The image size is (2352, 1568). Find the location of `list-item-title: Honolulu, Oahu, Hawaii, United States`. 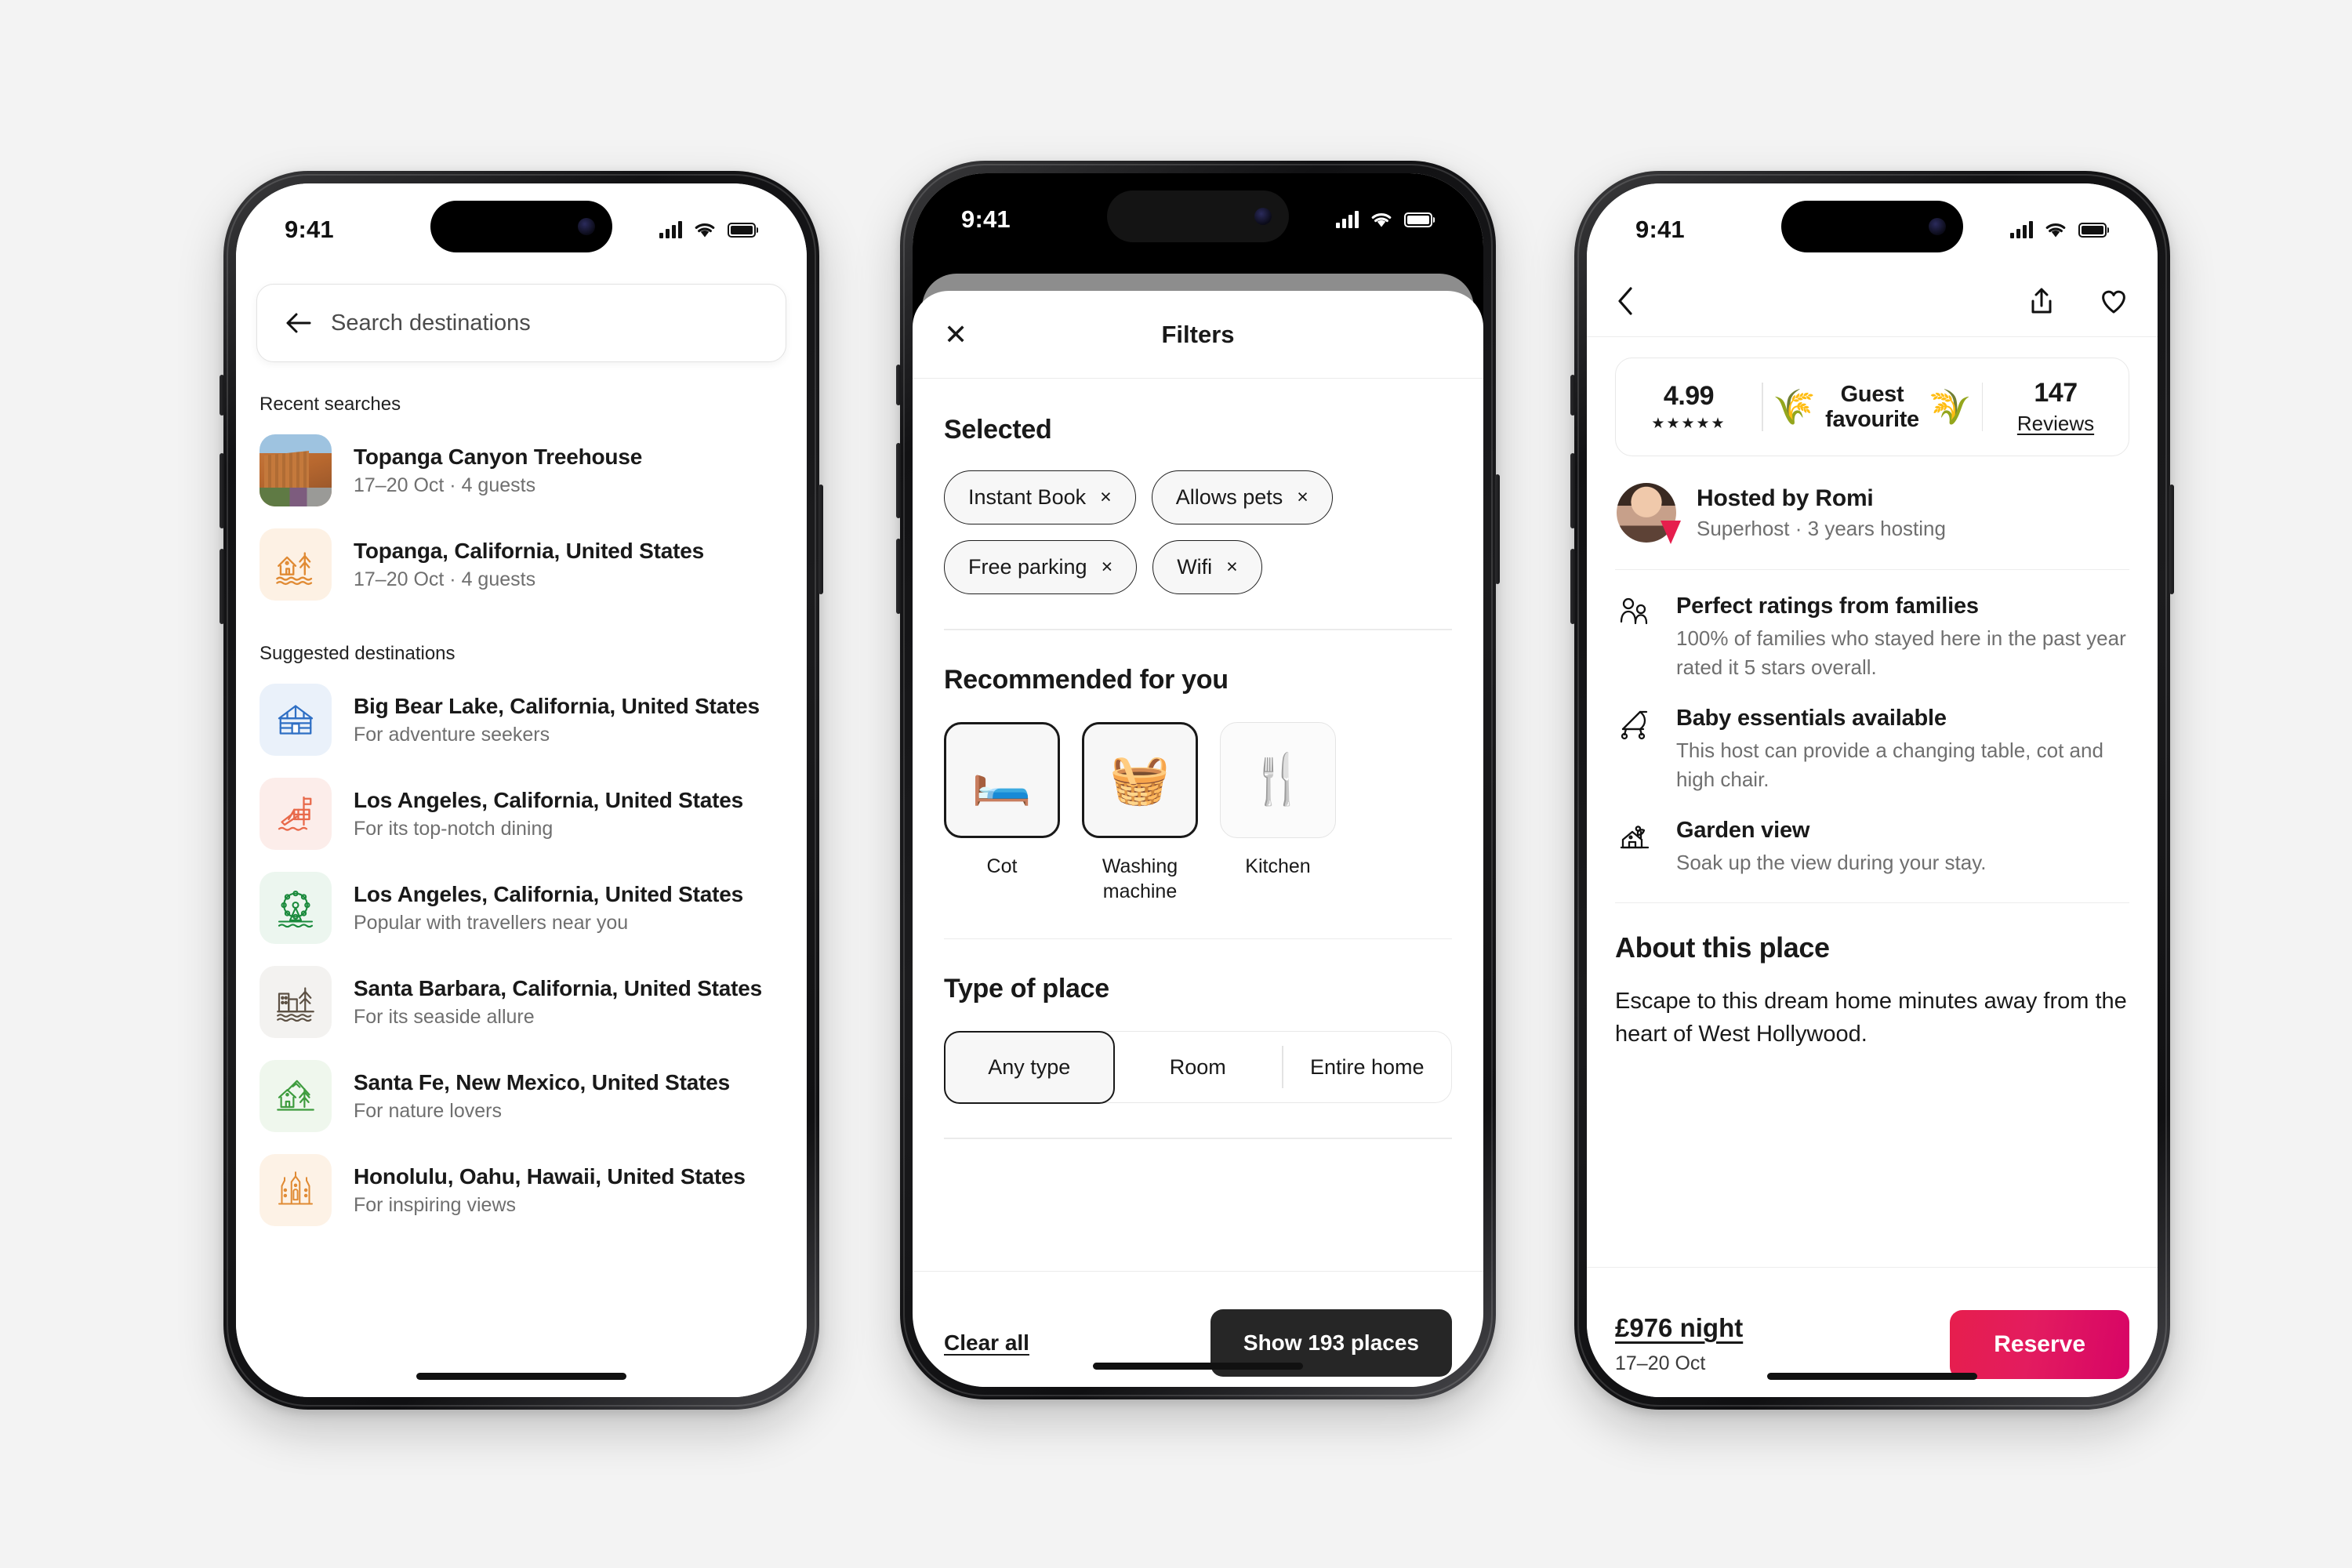

list-item-title: Honolulu, Oahu, Hawaii, United States is located at coordinates (550, 1176).